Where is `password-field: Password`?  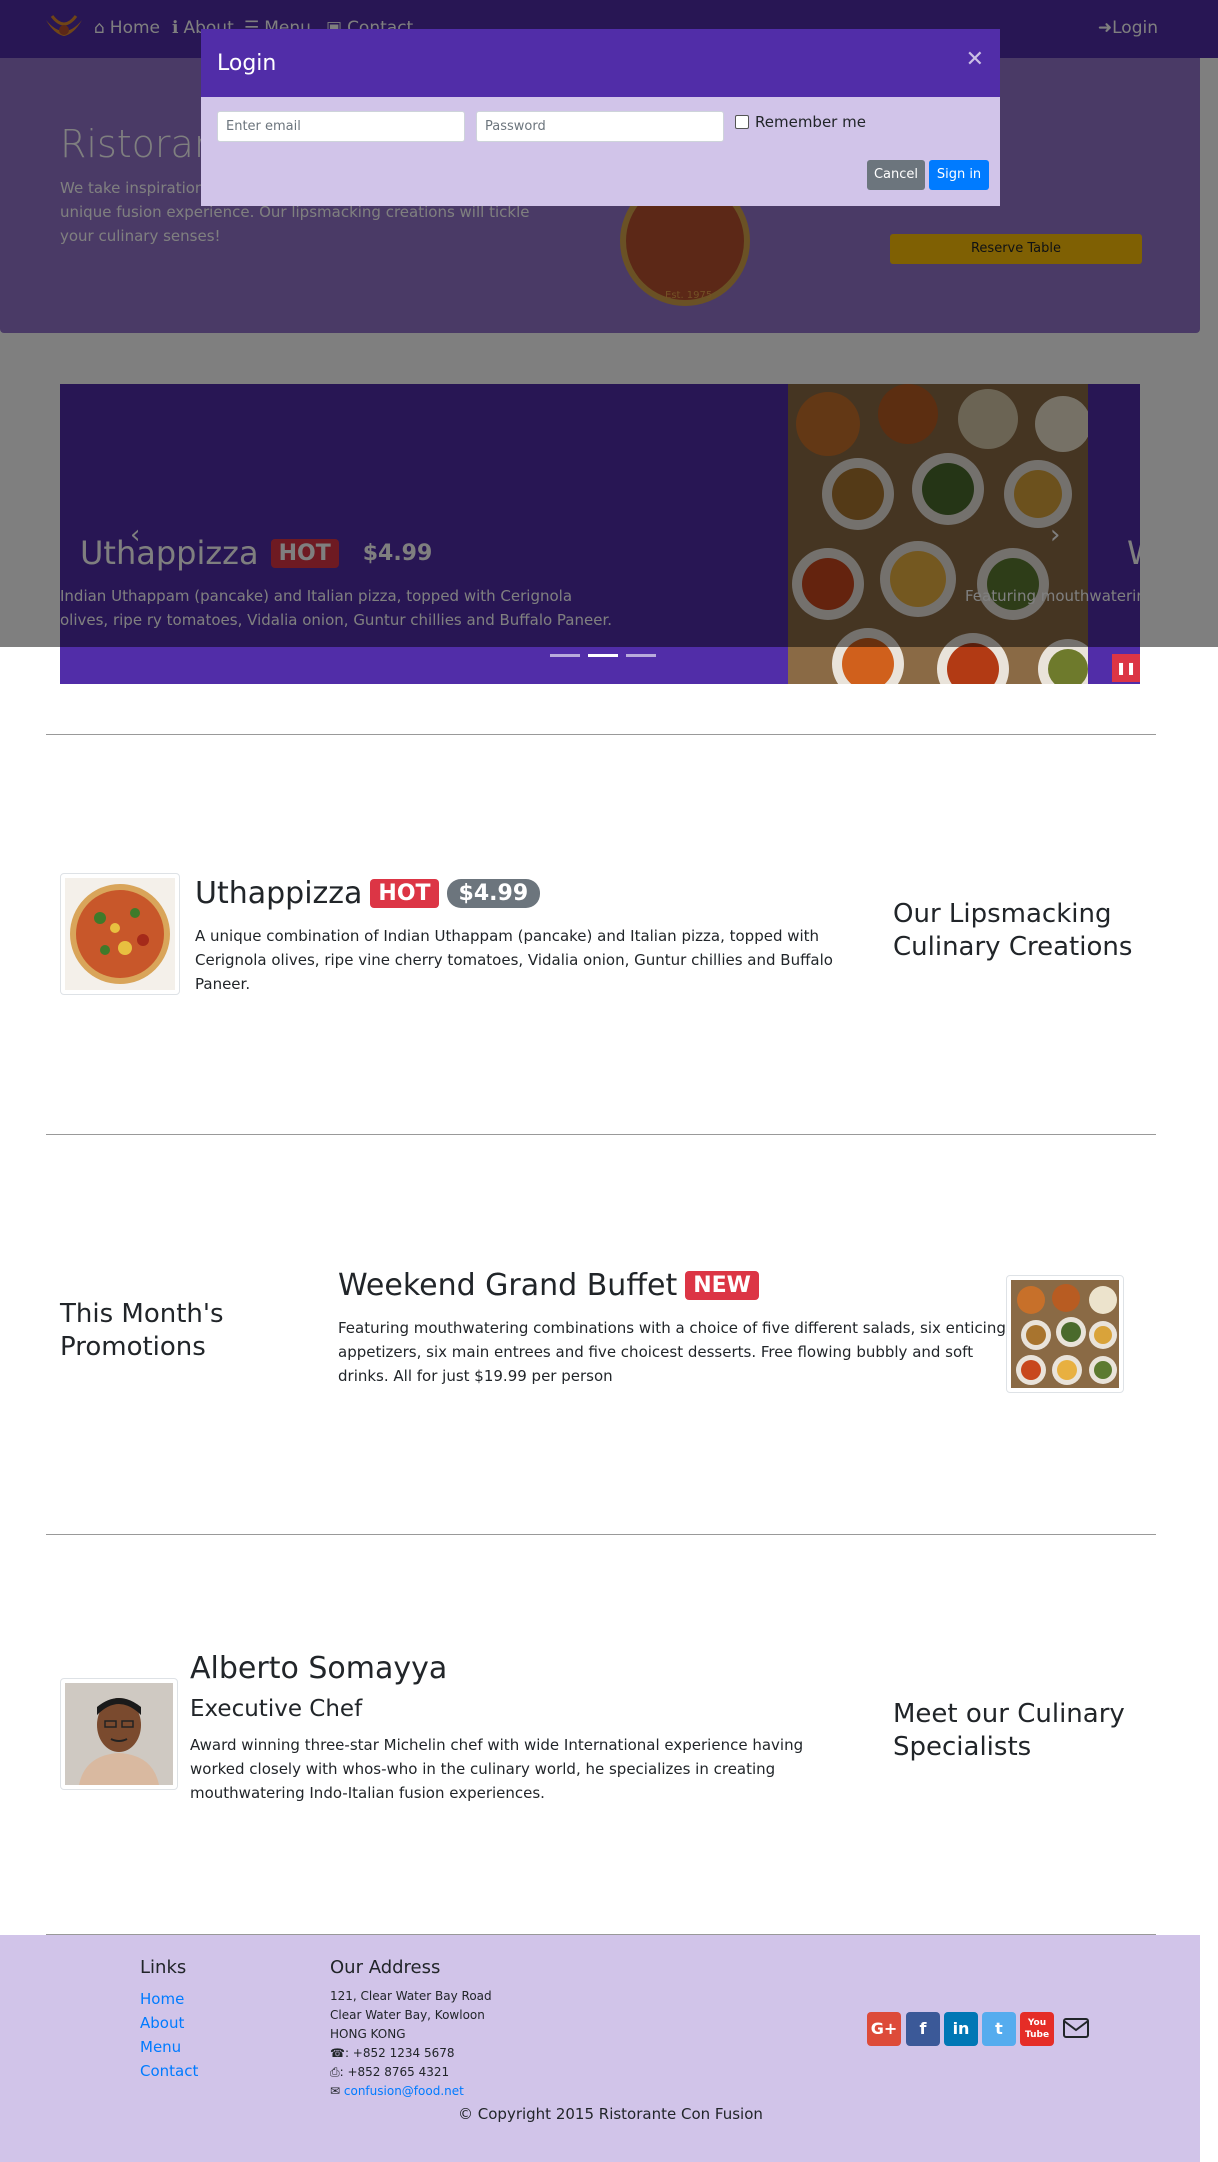
password-field: Password is located at coordinates (600, 126).